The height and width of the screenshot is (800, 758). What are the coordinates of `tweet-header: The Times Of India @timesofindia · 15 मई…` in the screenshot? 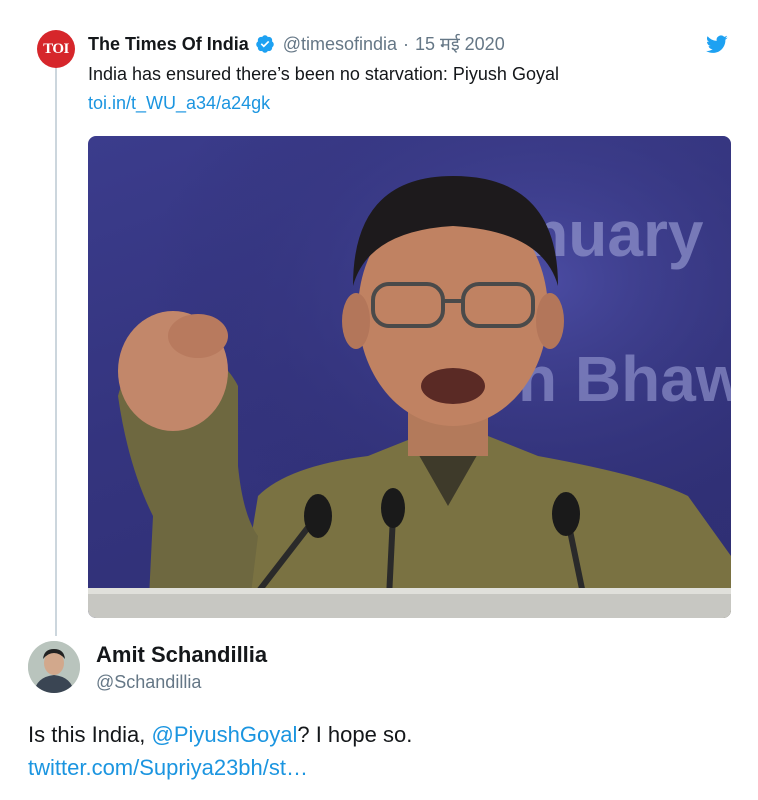 It's located at (296, 44).